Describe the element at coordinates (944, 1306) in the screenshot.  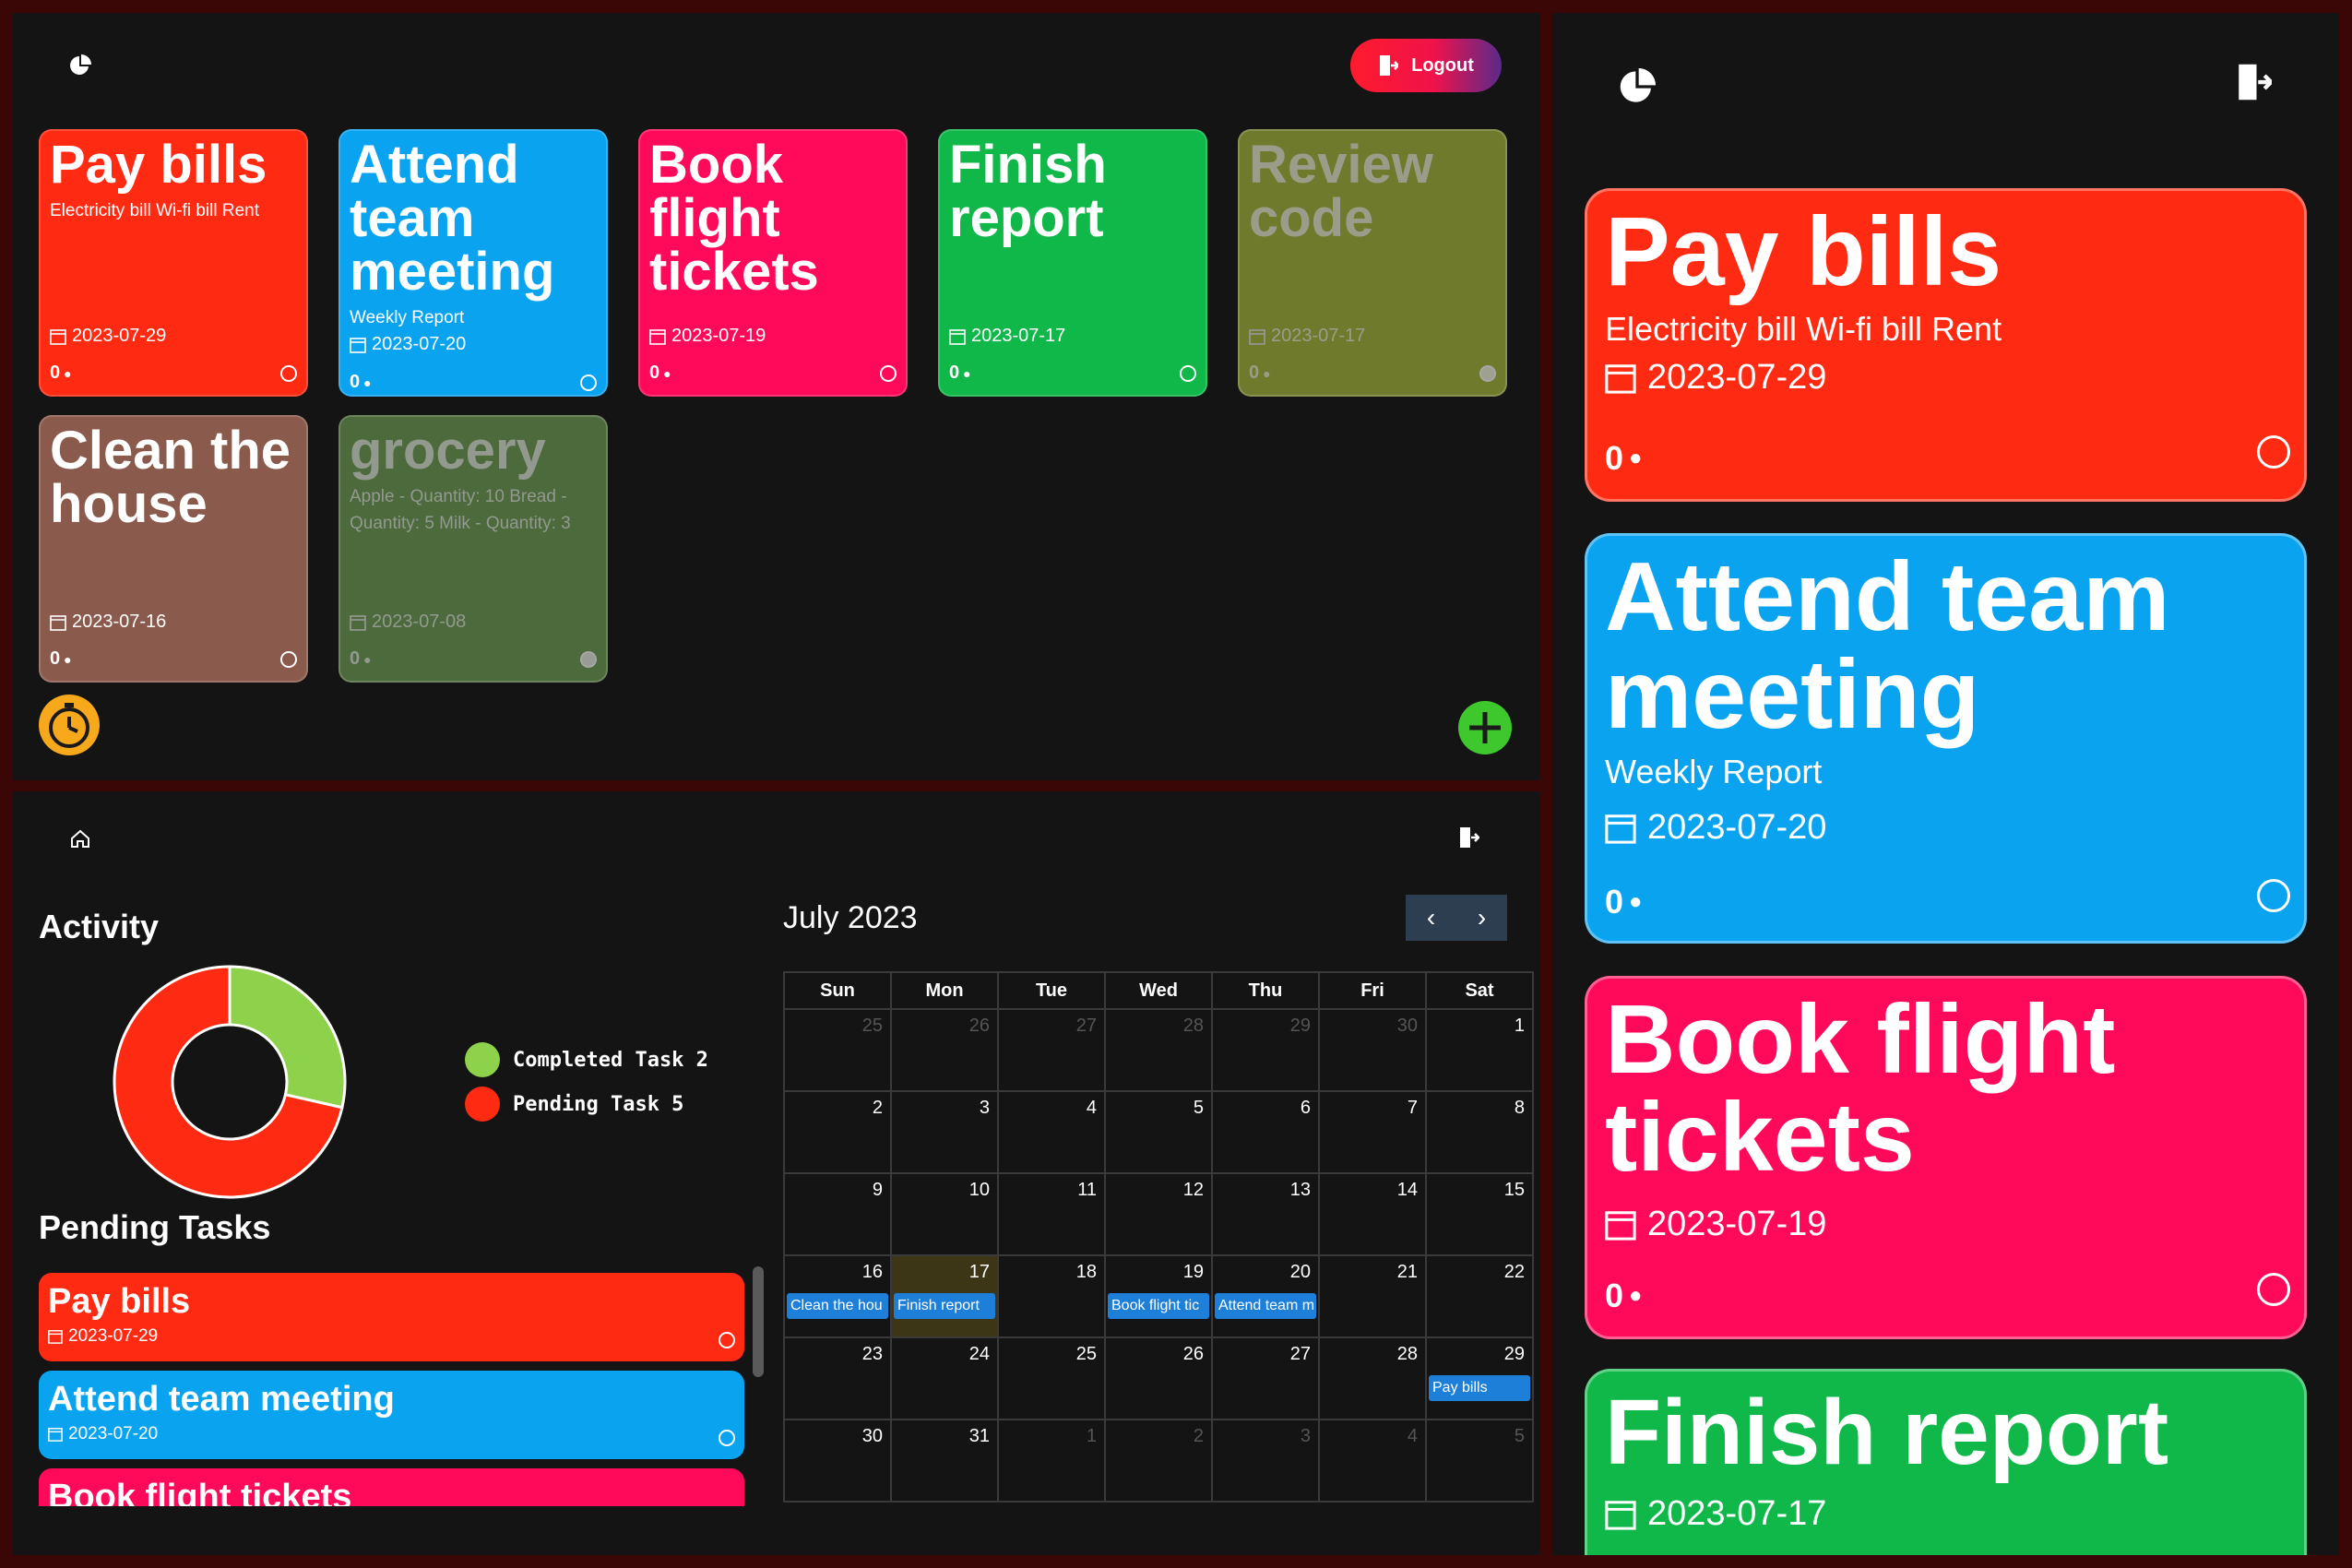
I see `calendar-event: Finish report` at that location.